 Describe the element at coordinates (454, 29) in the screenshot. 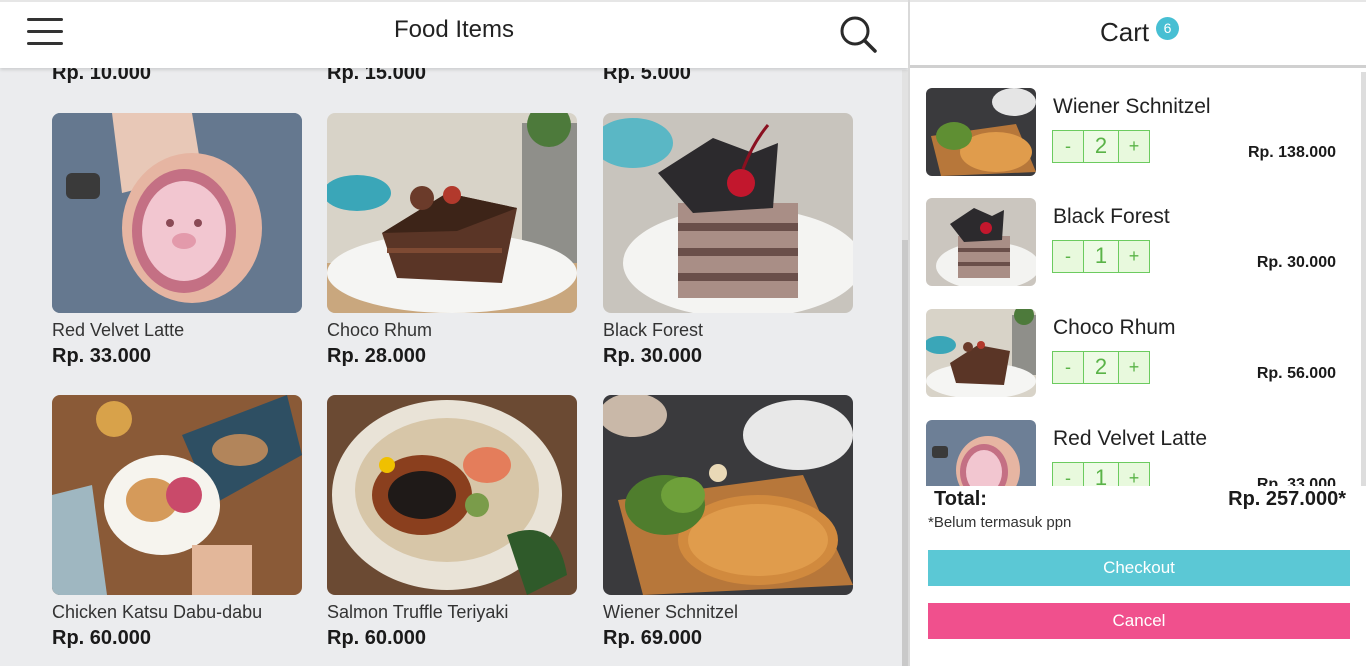

I see `page-title: Food Items` at that location.